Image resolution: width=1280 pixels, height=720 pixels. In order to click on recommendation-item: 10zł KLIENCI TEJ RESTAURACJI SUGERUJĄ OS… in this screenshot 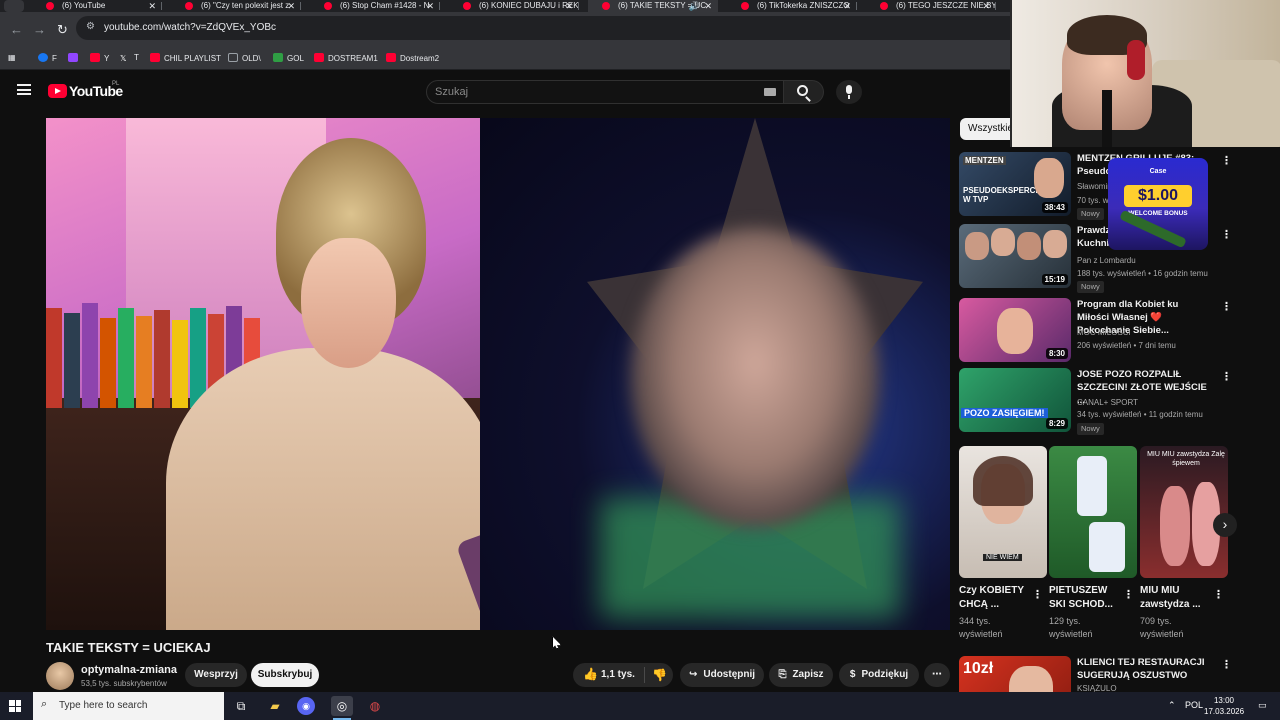, I will do `click(1104, 674)`.